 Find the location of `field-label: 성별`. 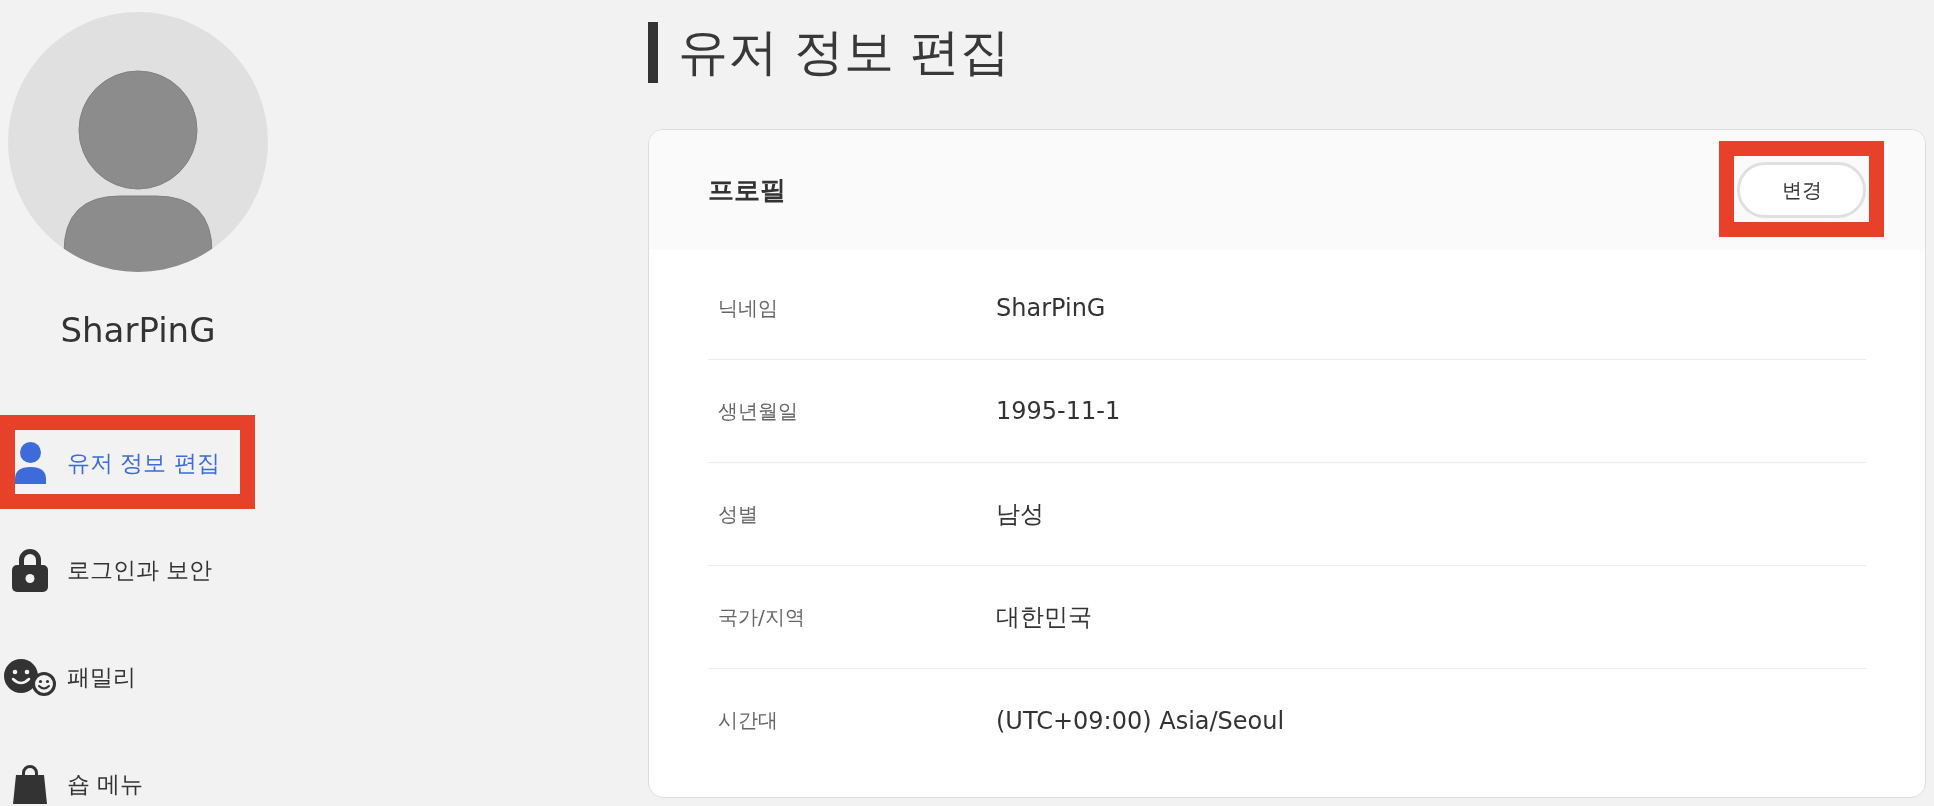

field-label: 성별 is located at coordinates (738, 514).